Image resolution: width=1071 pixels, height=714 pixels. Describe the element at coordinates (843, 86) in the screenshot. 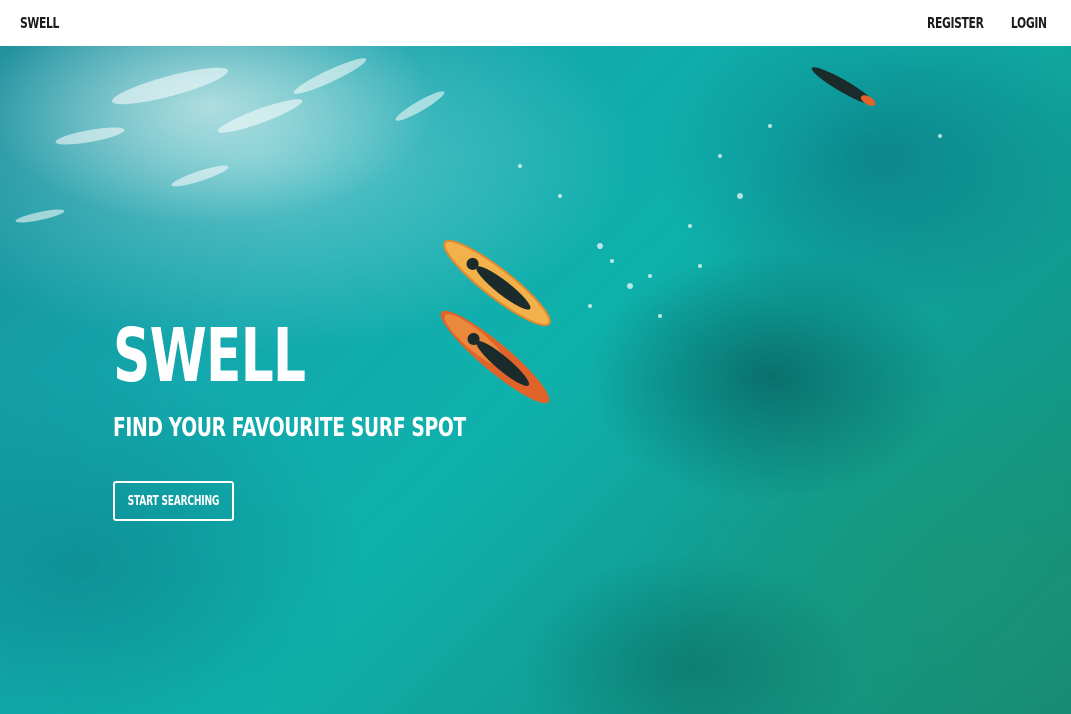

I see `surfer-distant` at that location.